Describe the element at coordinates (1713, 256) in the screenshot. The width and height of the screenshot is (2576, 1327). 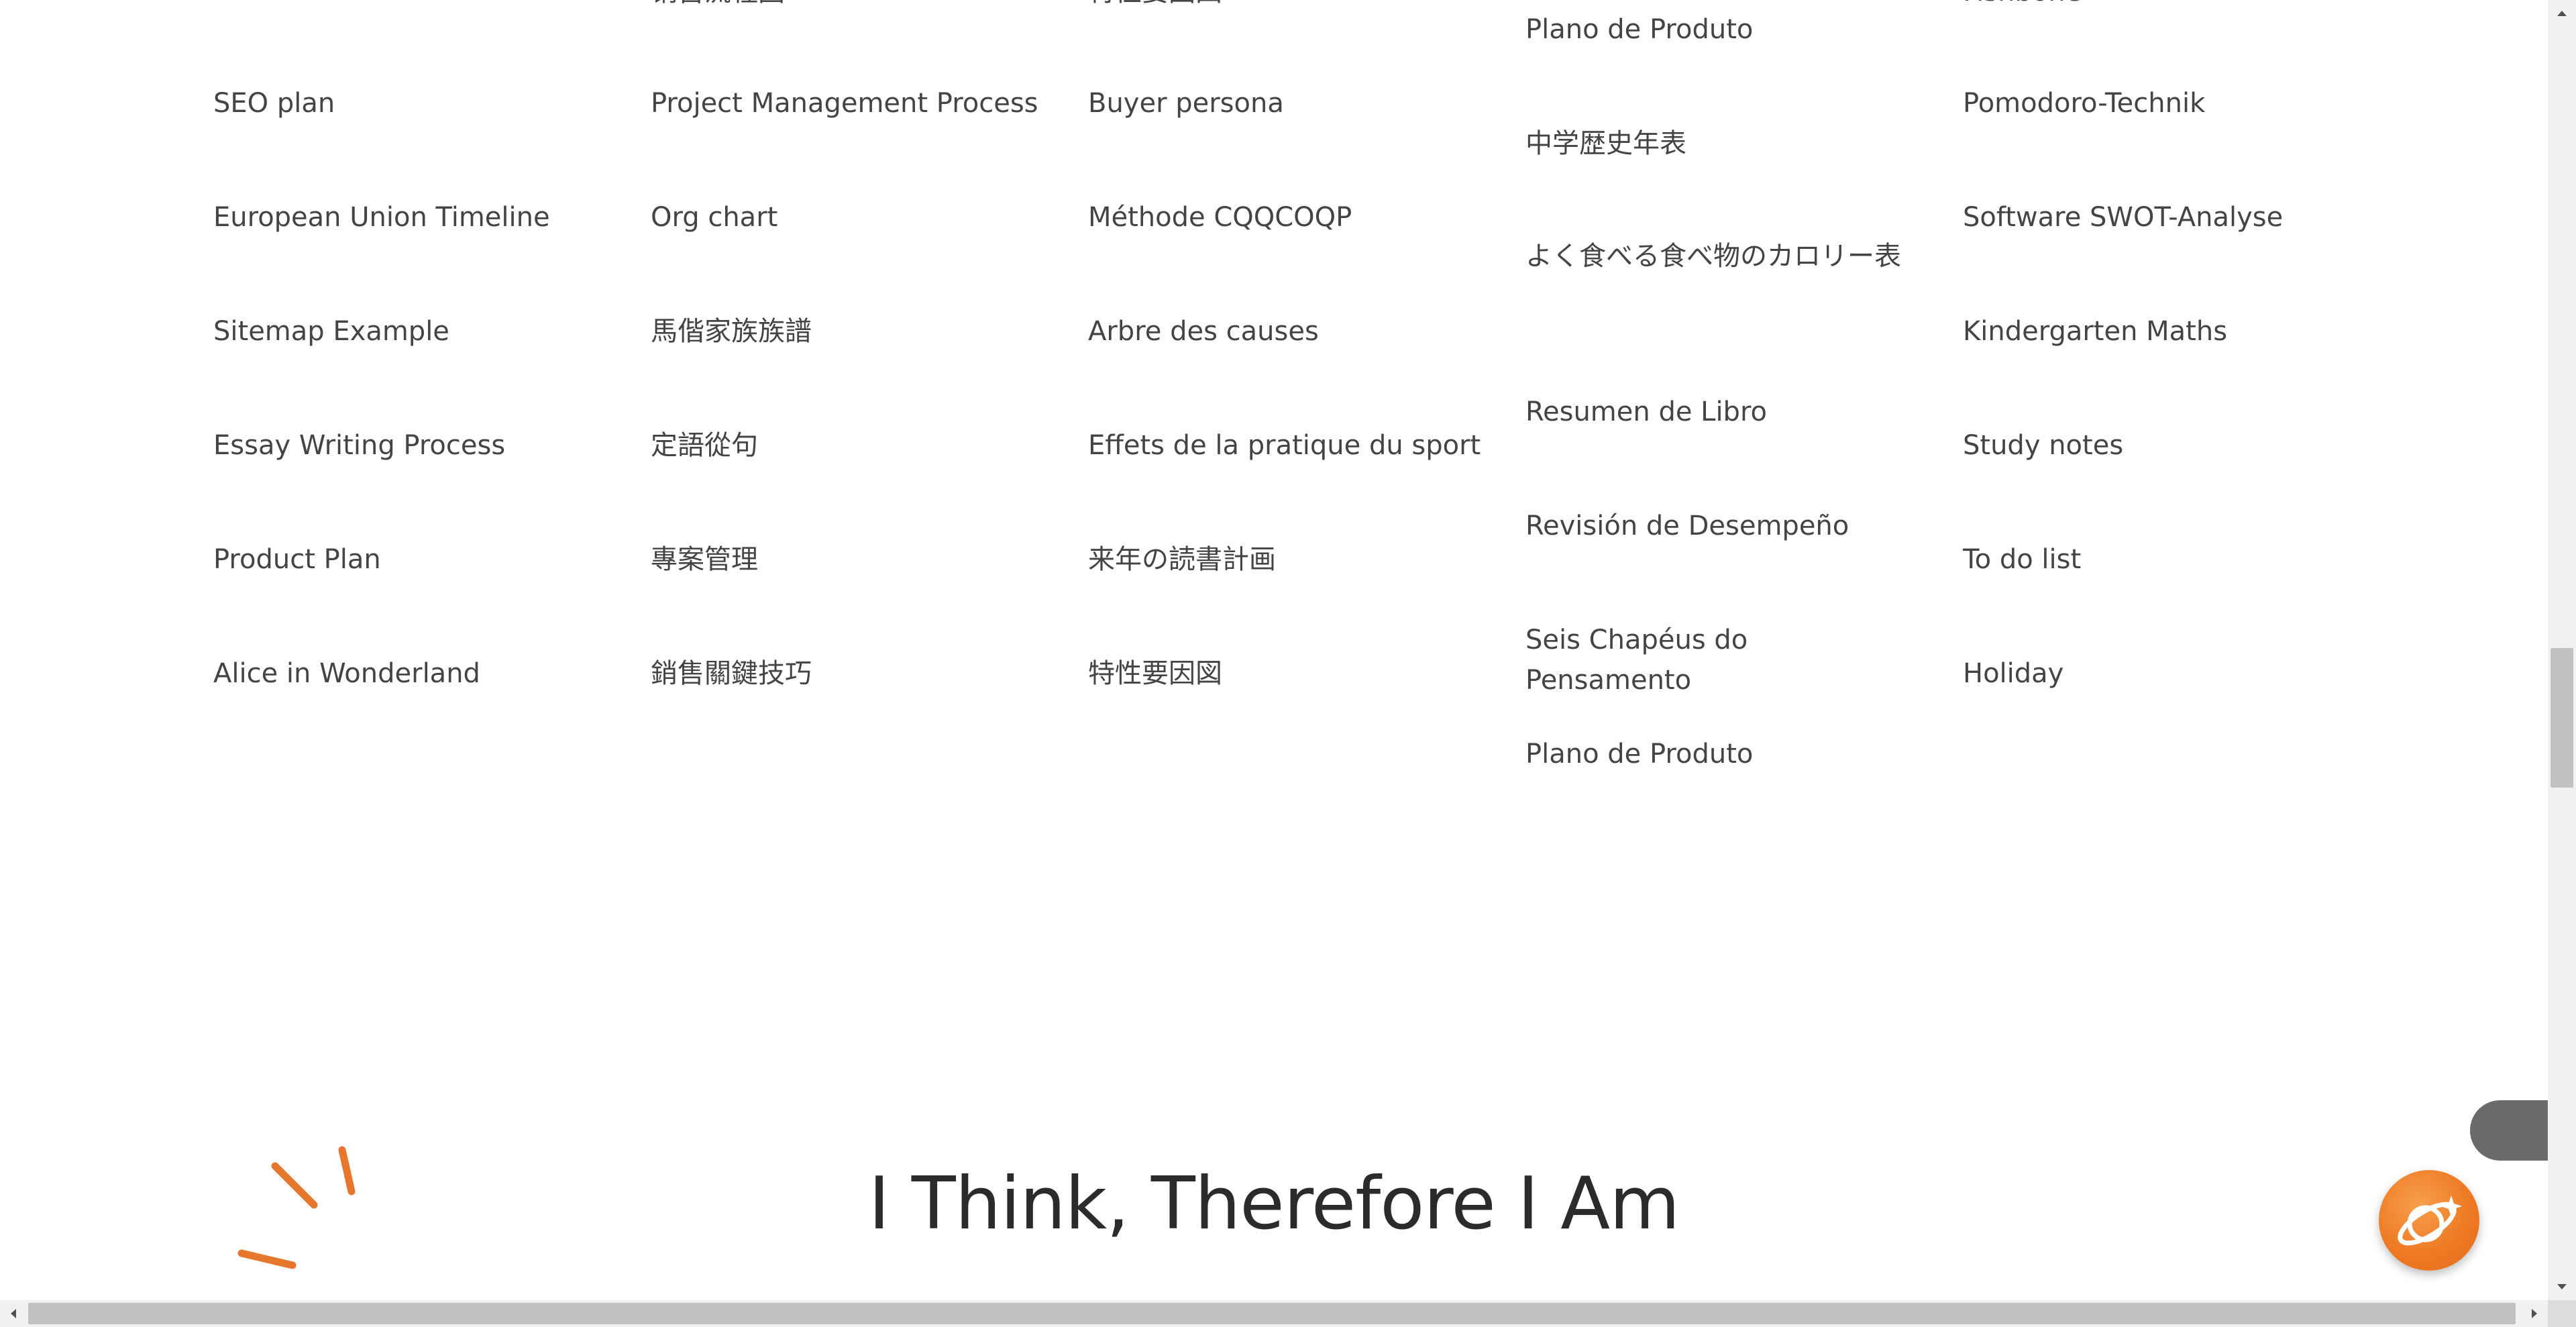
I see `template-link: よく食べる食べ物のカロリー表` at that location.